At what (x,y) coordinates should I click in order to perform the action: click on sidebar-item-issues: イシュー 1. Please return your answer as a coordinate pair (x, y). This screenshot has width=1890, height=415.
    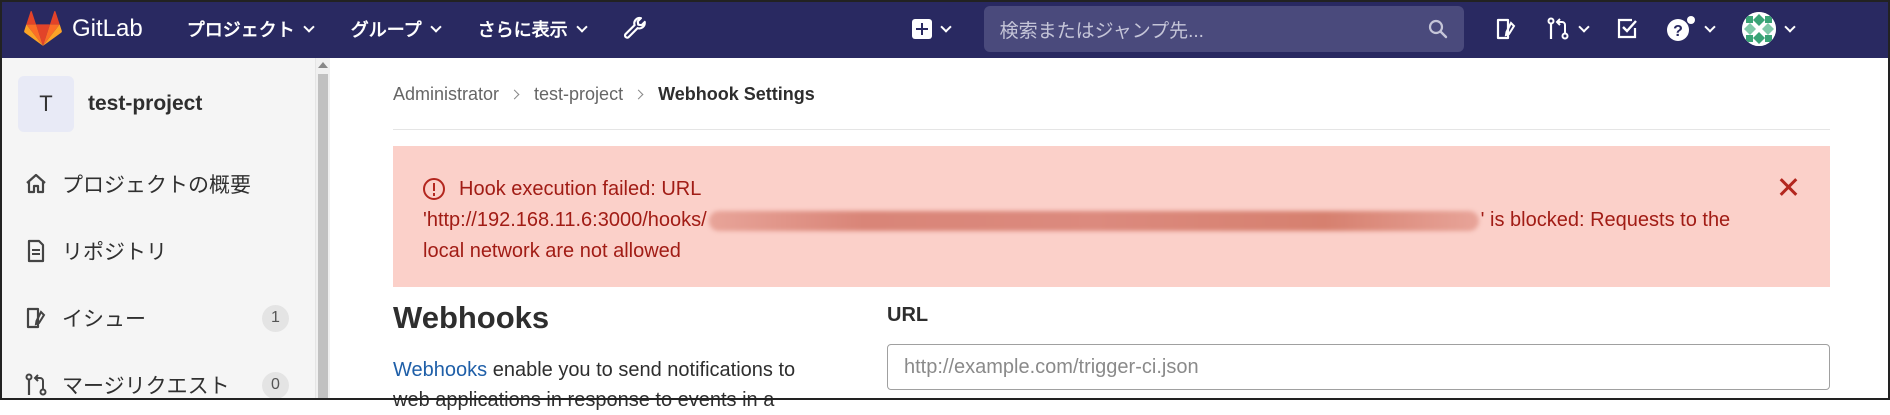
    Looking at the image, I should click on (170, 318).